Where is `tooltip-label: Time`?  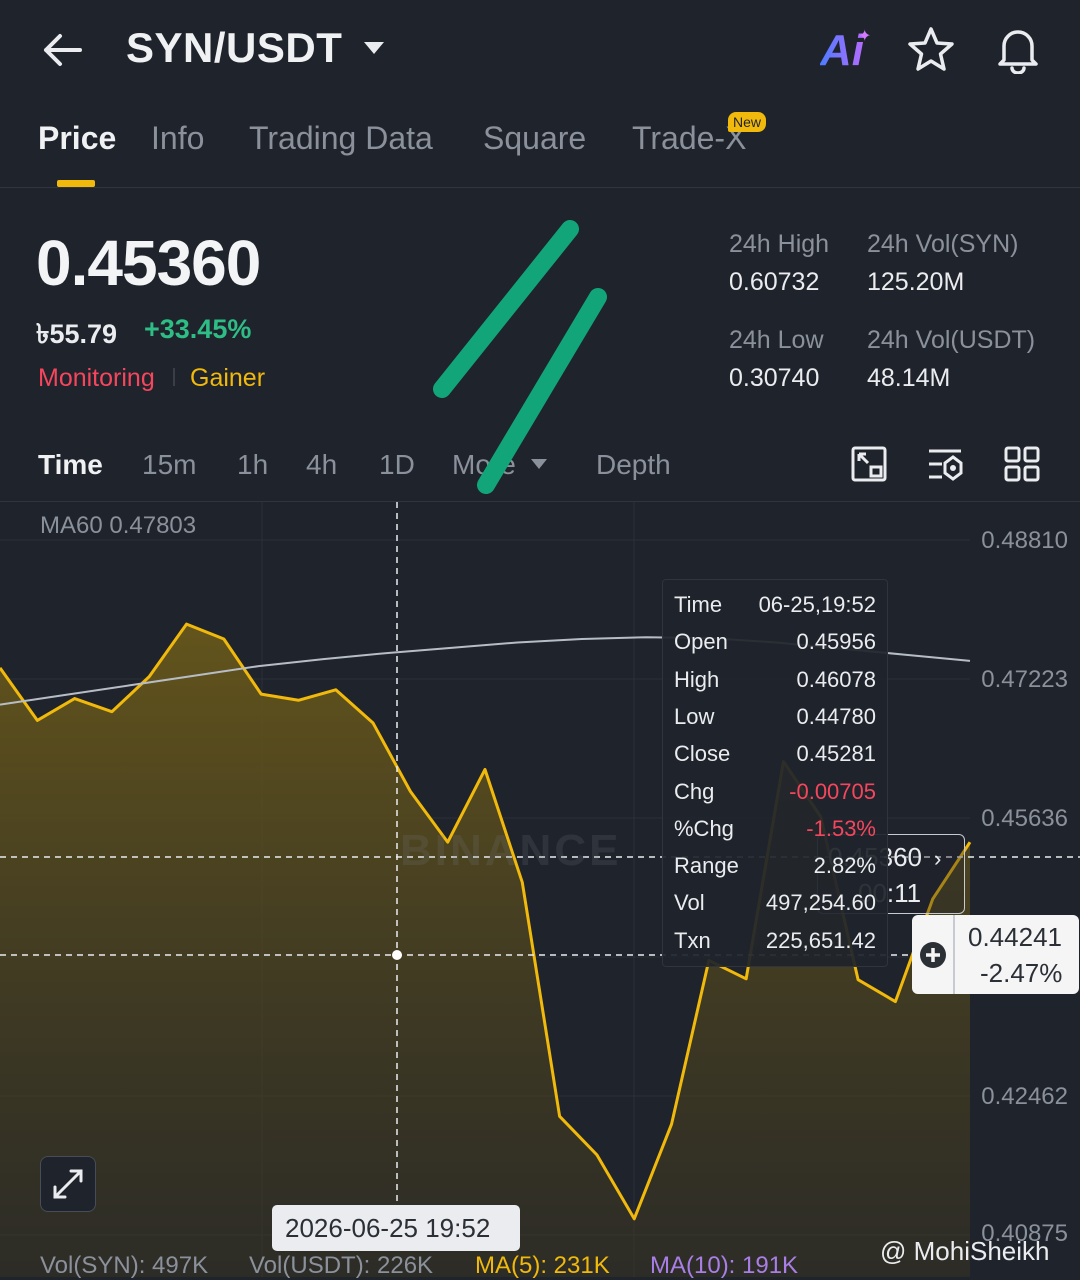
tooltip-label: Time is located at coordinates (698, 604).